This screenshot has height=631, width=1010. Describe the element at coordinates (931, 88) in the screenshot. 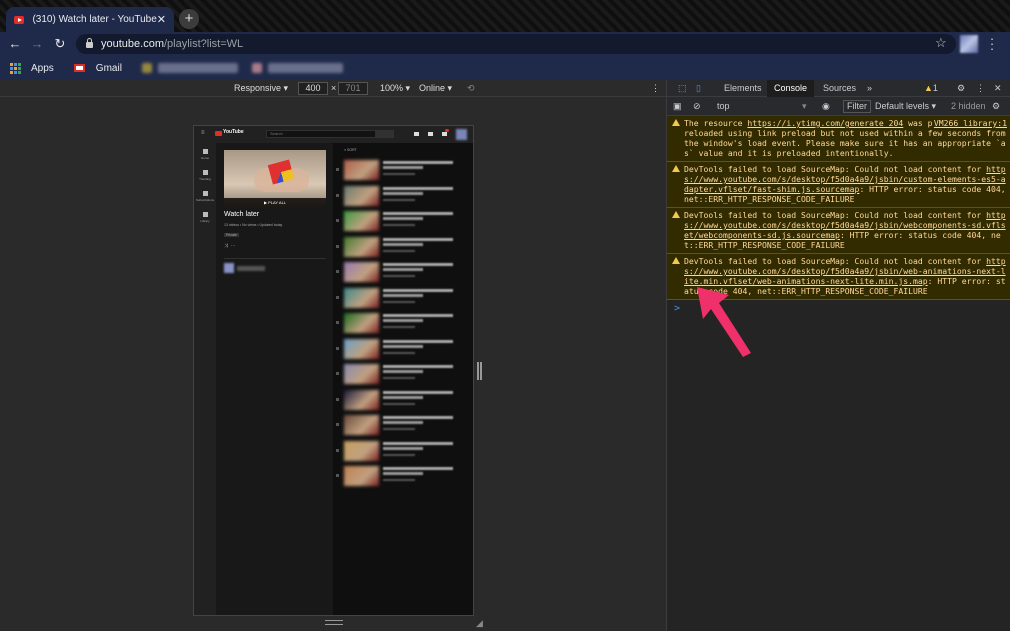

I see `warning-counter: ▲1` at that location.